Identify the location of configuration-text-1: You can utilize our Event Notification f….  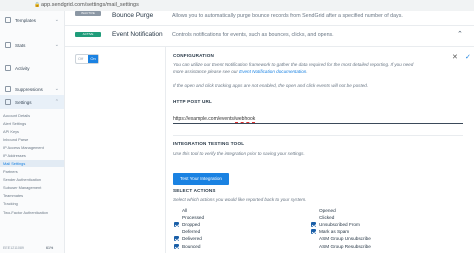
(293, 64).